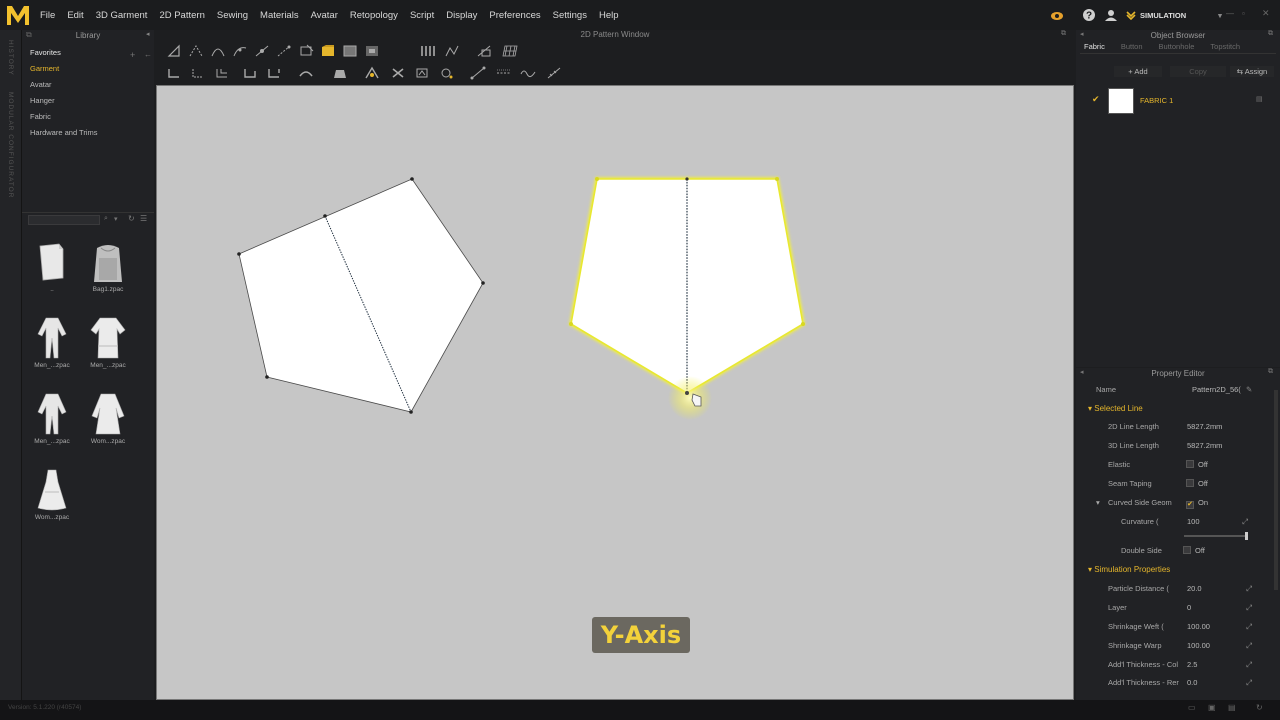 This screenshot has width=1280, height=720. Describe the element at coordinates (75, 15) in the screenshot. I see `menu-edit: Edit` at that location.